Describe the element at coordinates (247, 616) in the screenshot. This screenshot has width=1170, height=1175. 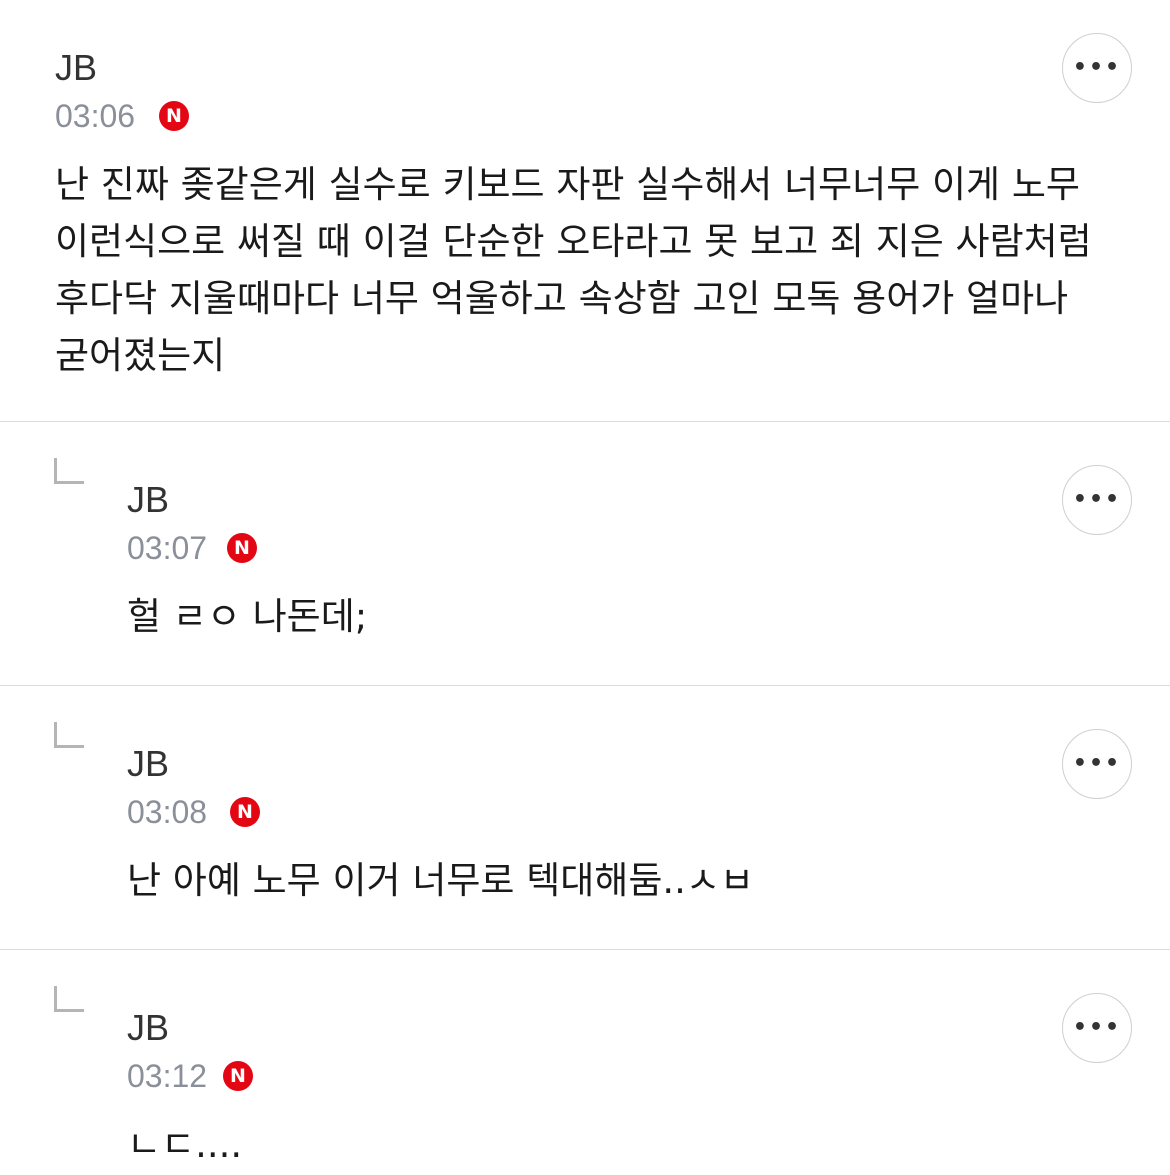
I see `comment-text: 헐 ㄹㅇ 나돈데;` at that location.